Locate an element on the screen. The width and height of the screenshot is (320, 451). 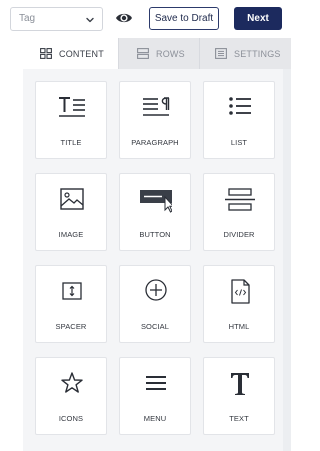
menu-icon is located at coordinates (156, 383).